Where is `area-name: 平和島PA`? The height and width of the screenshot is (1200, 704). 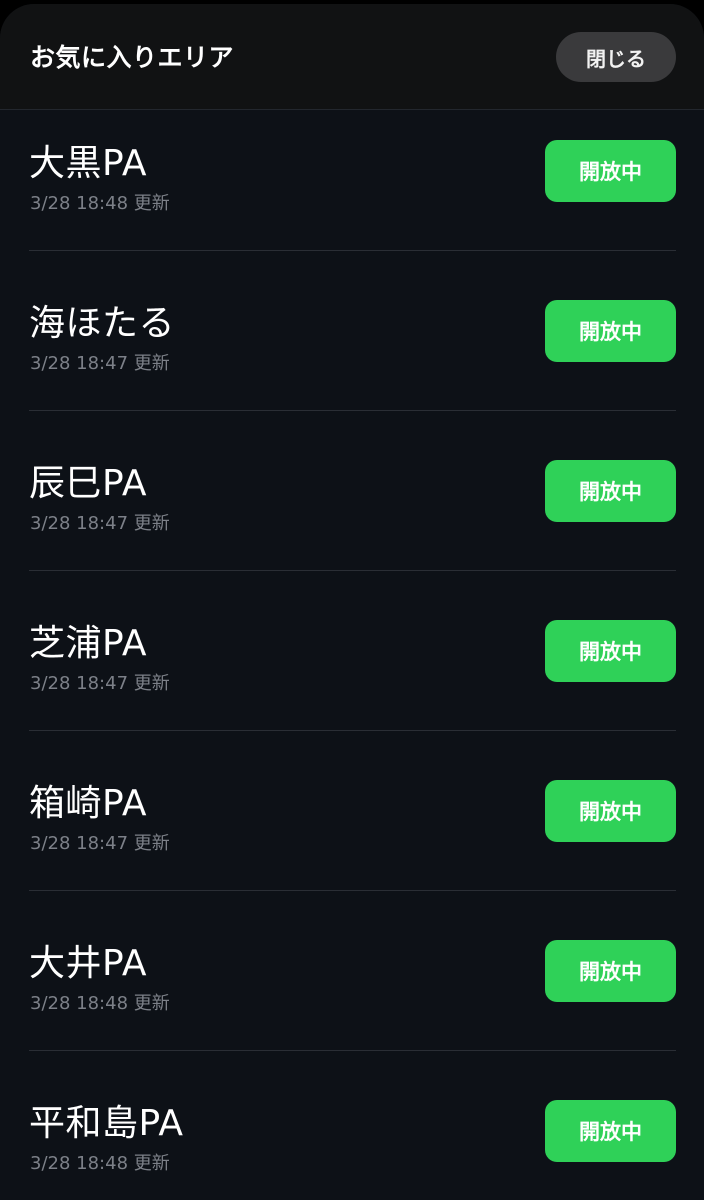
area-name: 平和島PA is located at coordinates (106, 1123).